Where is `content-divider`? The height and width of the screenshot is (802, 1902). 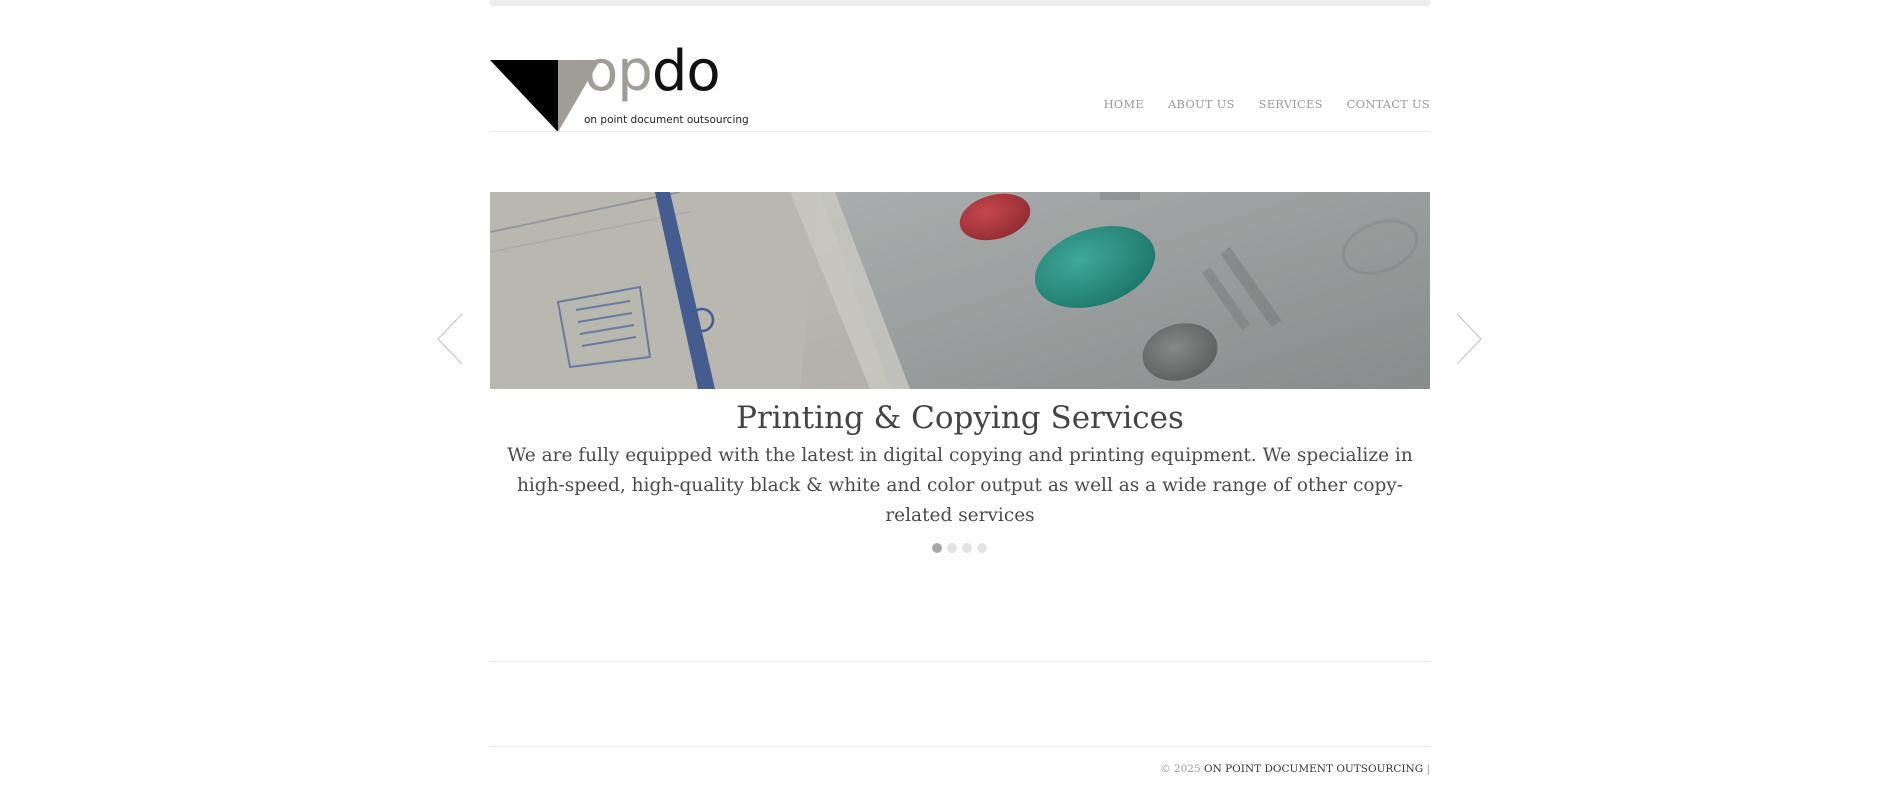 content-divider is located at coordinates (960, 661).